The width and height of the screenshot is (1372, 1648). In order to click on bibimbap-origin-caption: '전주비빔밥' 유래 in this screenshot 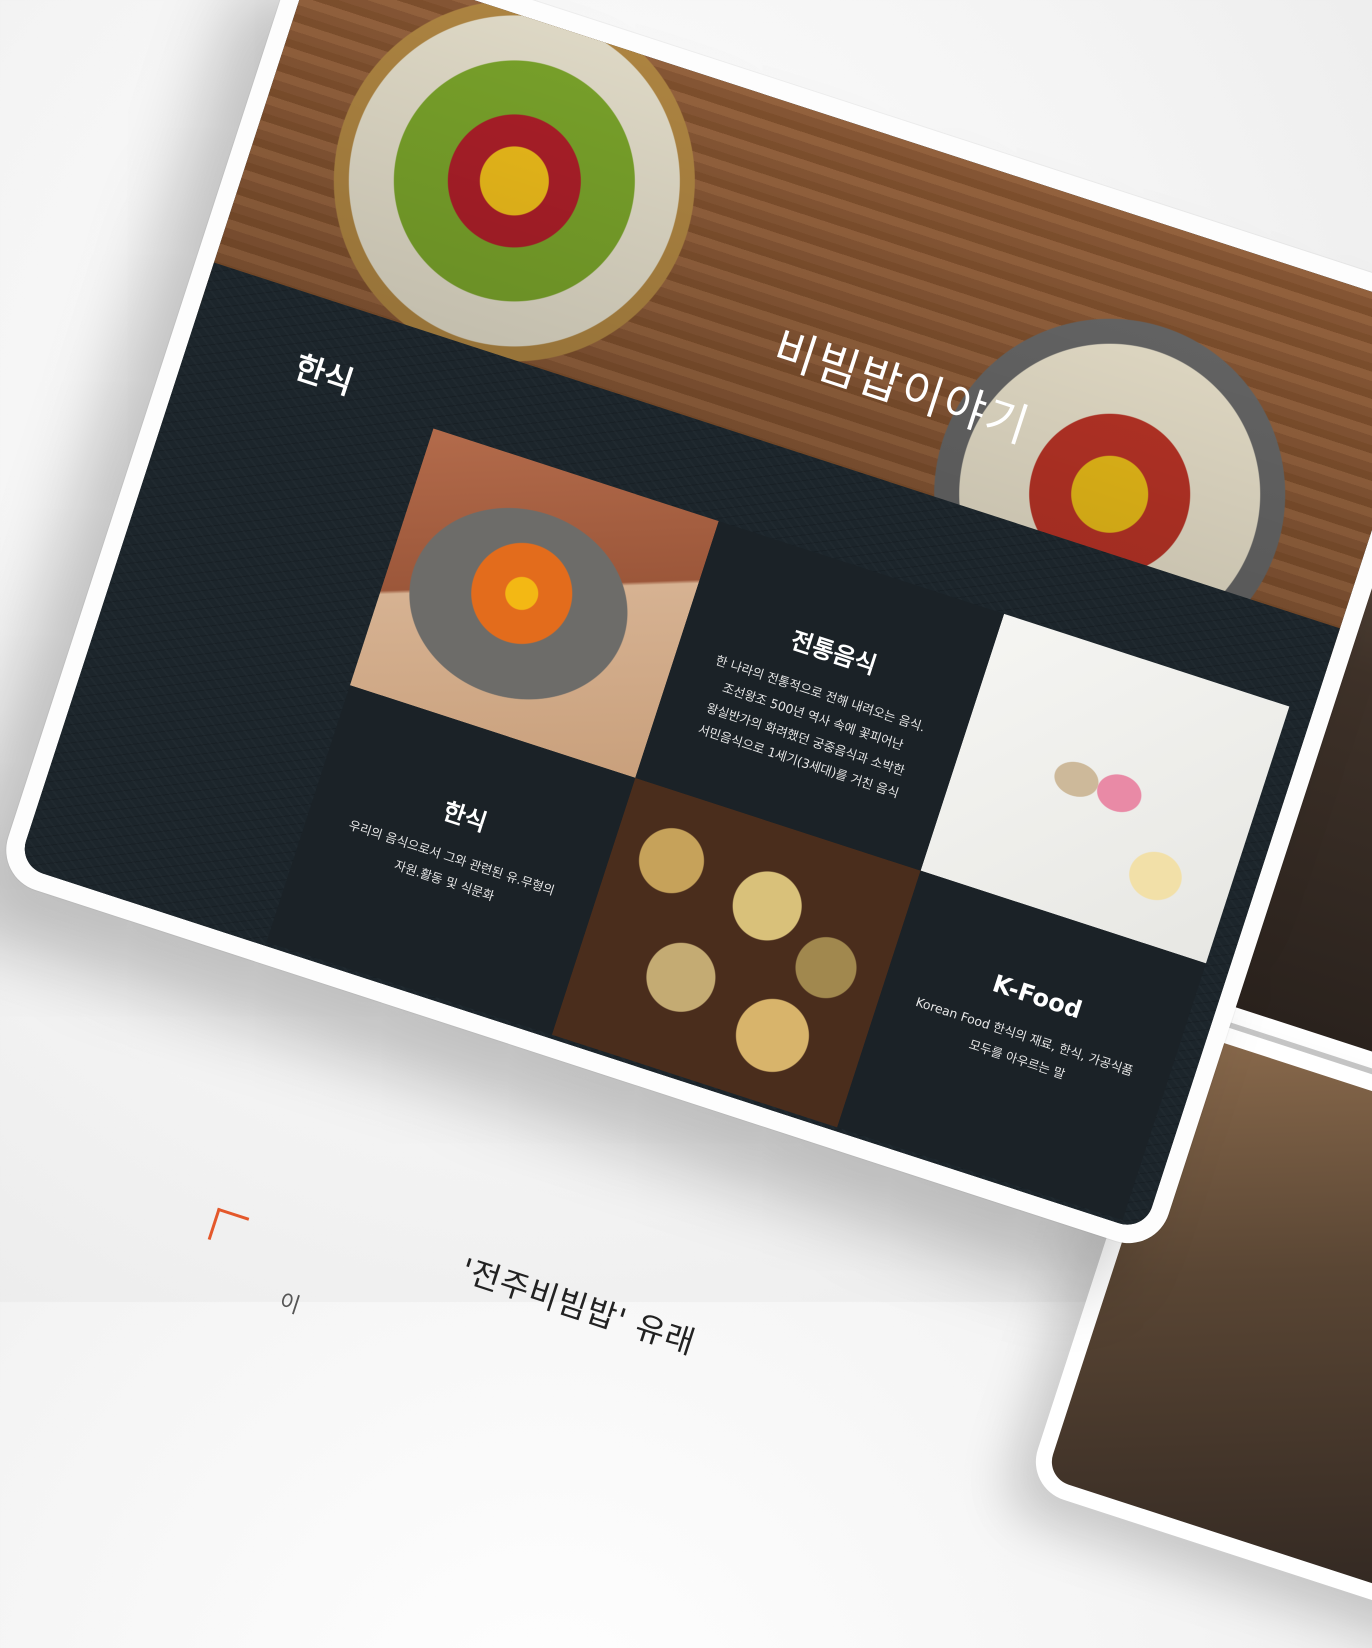, I will do `click(578, 1306)`.